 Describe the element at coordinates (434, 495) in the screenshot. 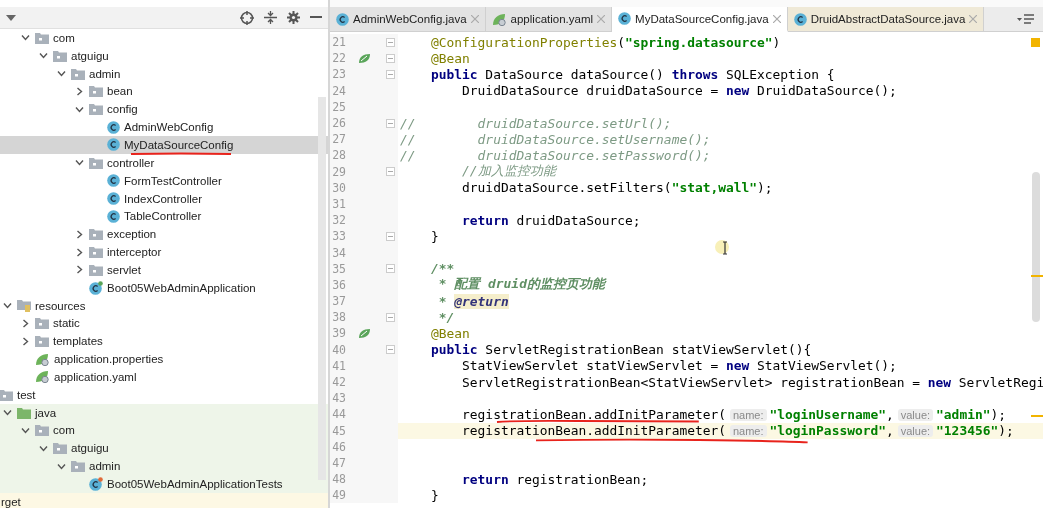

I see `code-line: }` at that location.